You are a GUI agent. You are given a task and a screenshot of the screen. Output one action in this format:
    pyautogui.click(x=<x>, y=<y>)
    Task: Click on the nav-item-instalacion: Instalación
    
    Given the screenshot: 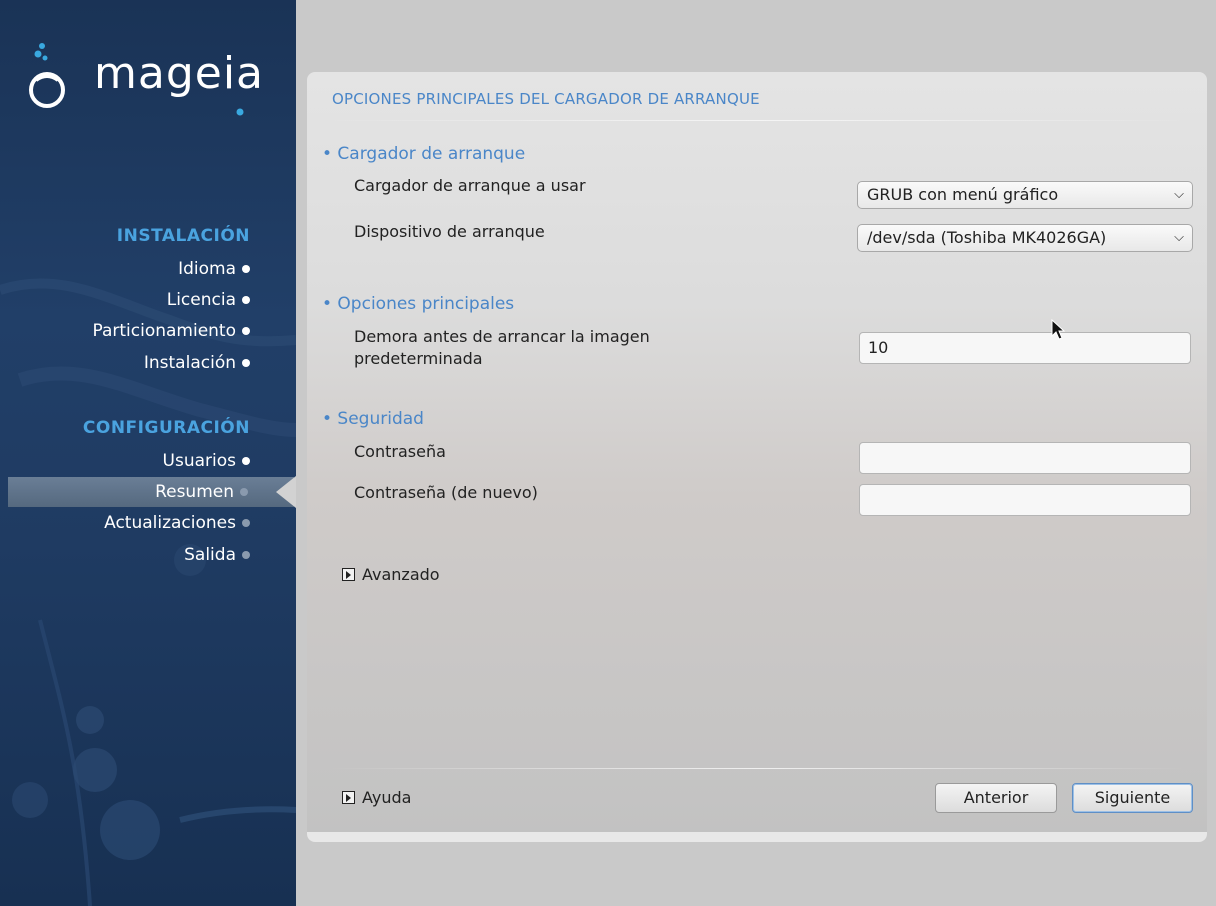 What is the action you would take?
    pyautogui.click(x=148, y=363)
    